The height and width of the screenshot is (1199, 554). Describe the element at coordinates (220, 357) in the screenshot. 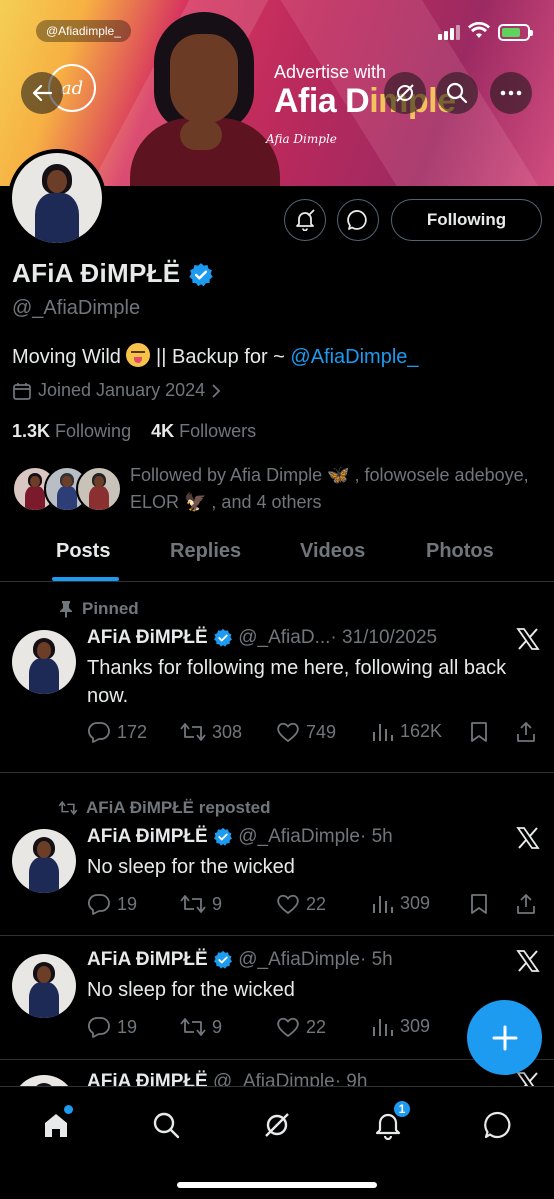

I see `bio-text: || Backup for ~` at that location.